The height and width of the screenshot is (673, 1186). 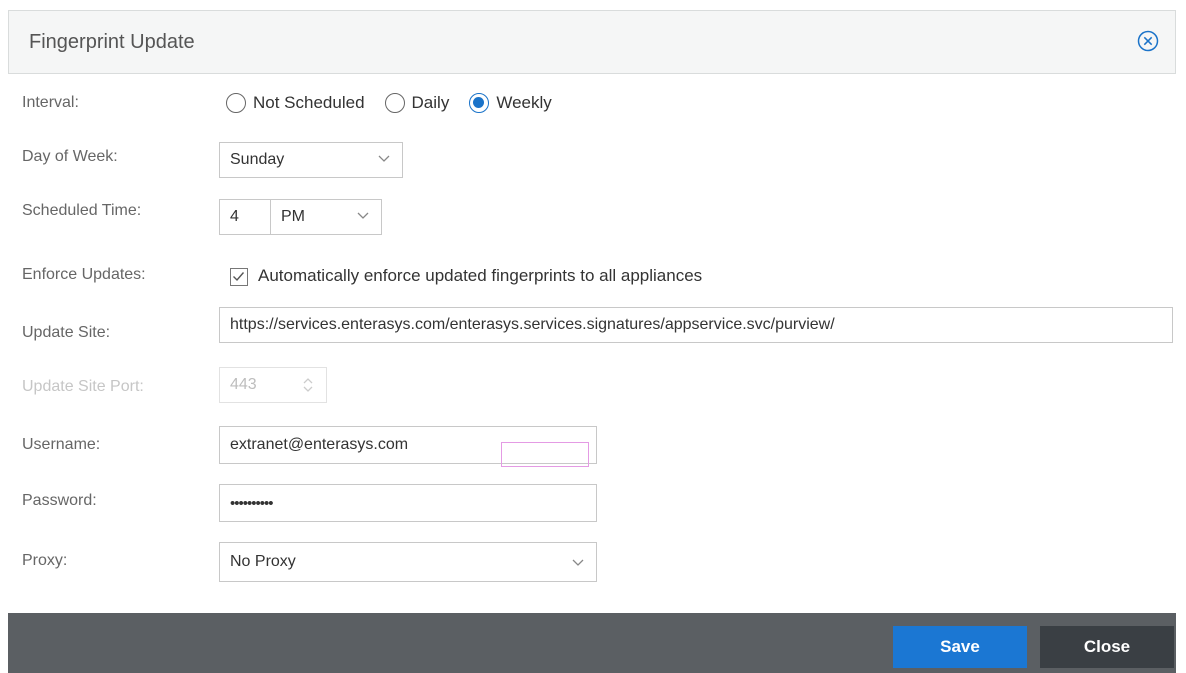 What do you see at coordinates (326, 217) in the screenshot?
I see `ampm-select: PM` at bounding box center [326, 217].